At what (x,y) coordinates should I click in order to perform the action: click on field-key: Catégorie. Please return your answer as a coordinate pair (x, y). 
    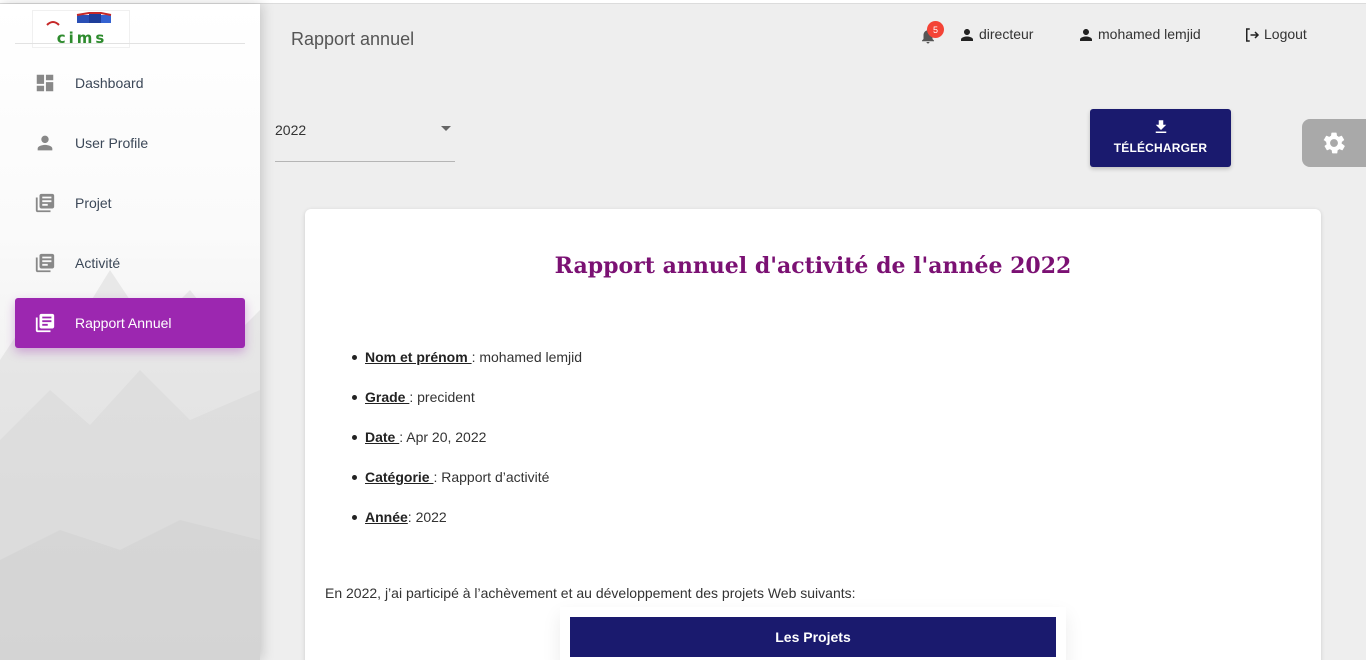
    Looking at the image, I should click on (399, 477).